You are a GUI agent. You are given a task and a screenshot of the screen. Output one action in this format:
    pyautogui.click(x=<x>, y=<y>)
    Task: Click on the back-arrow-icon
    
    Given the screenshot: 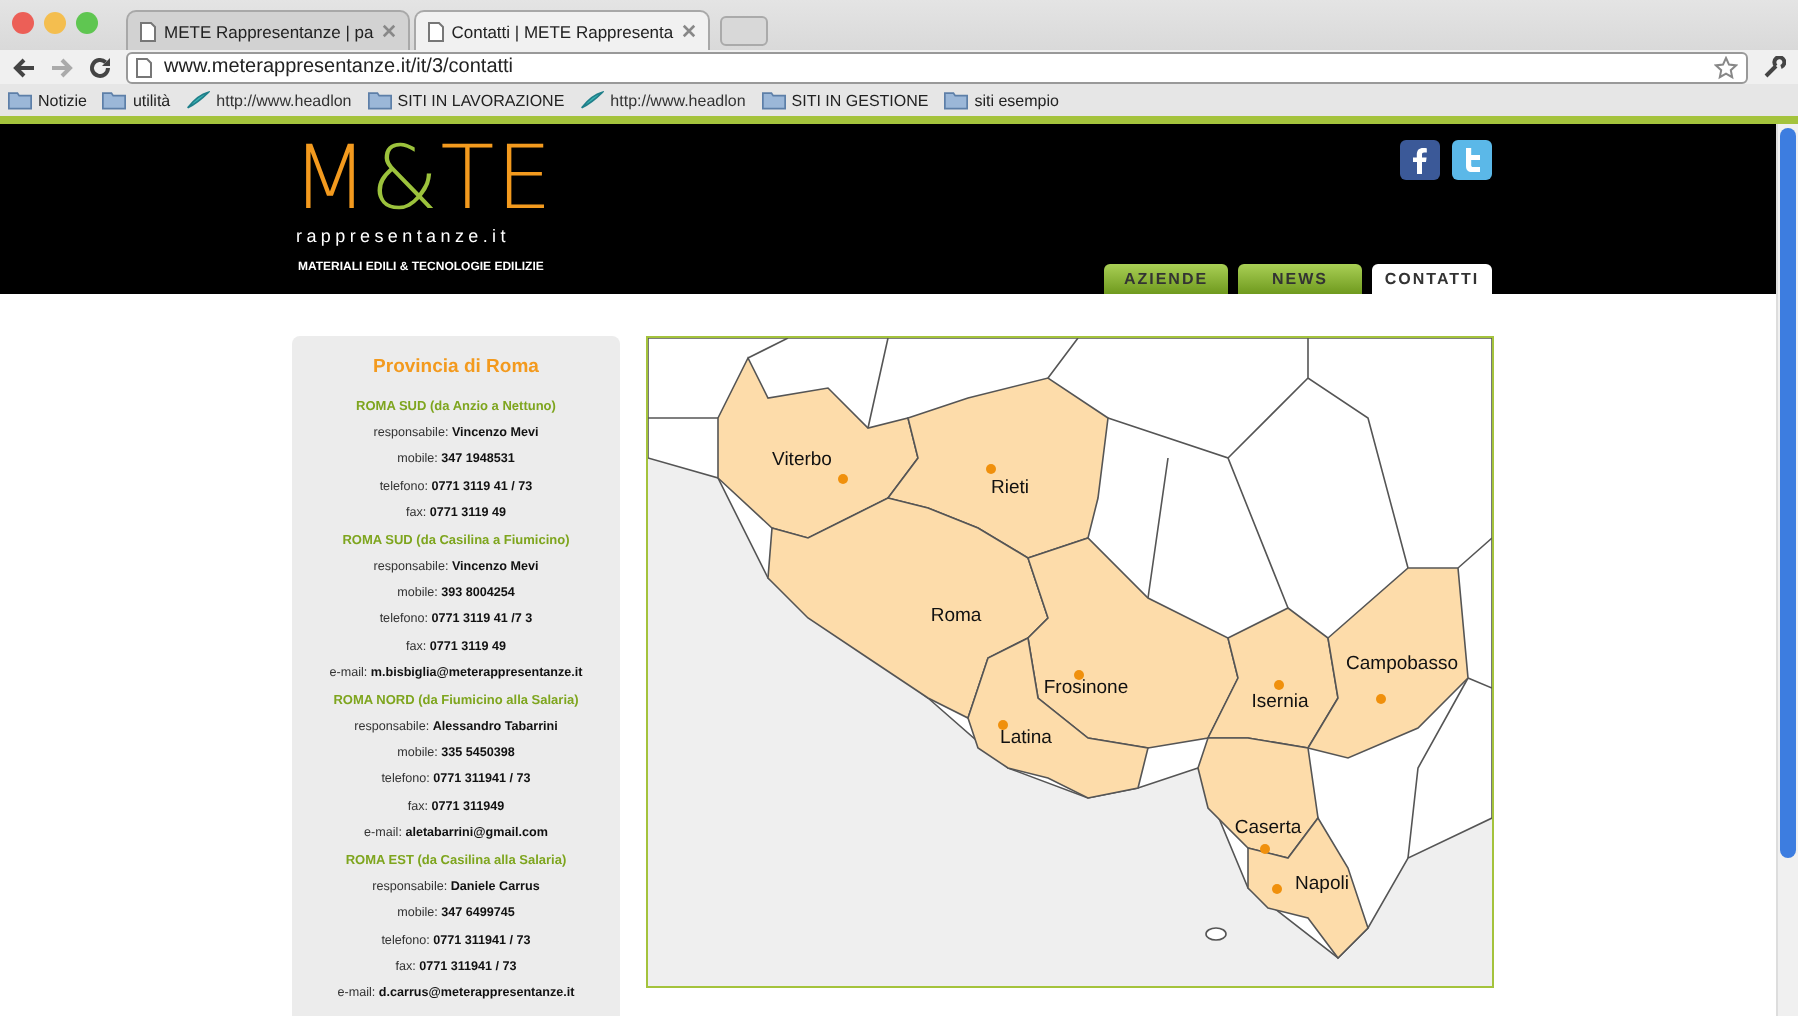 What is the action you would take?
    pyautogui.click(x=24, y=67)
    